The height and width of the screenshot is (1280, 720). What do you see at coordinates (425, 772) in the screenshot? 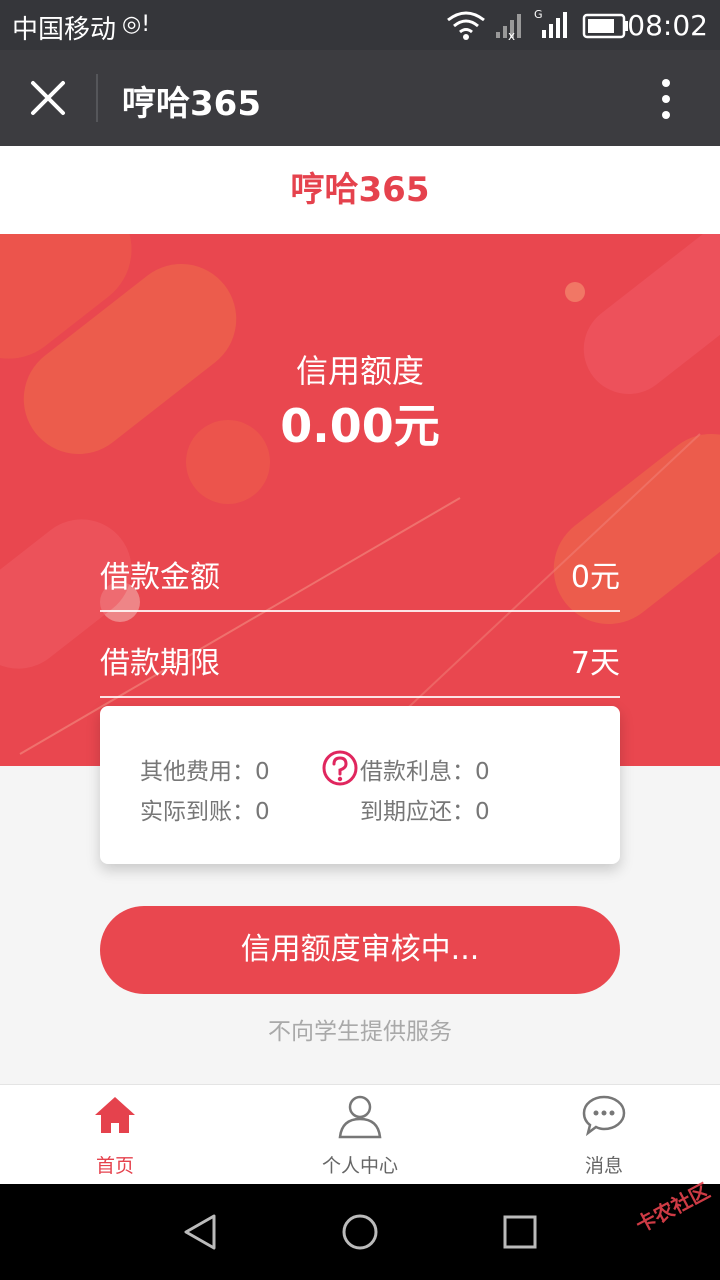
I see `loan-interest: 借款利息：0` at bounding box center [425, 772].